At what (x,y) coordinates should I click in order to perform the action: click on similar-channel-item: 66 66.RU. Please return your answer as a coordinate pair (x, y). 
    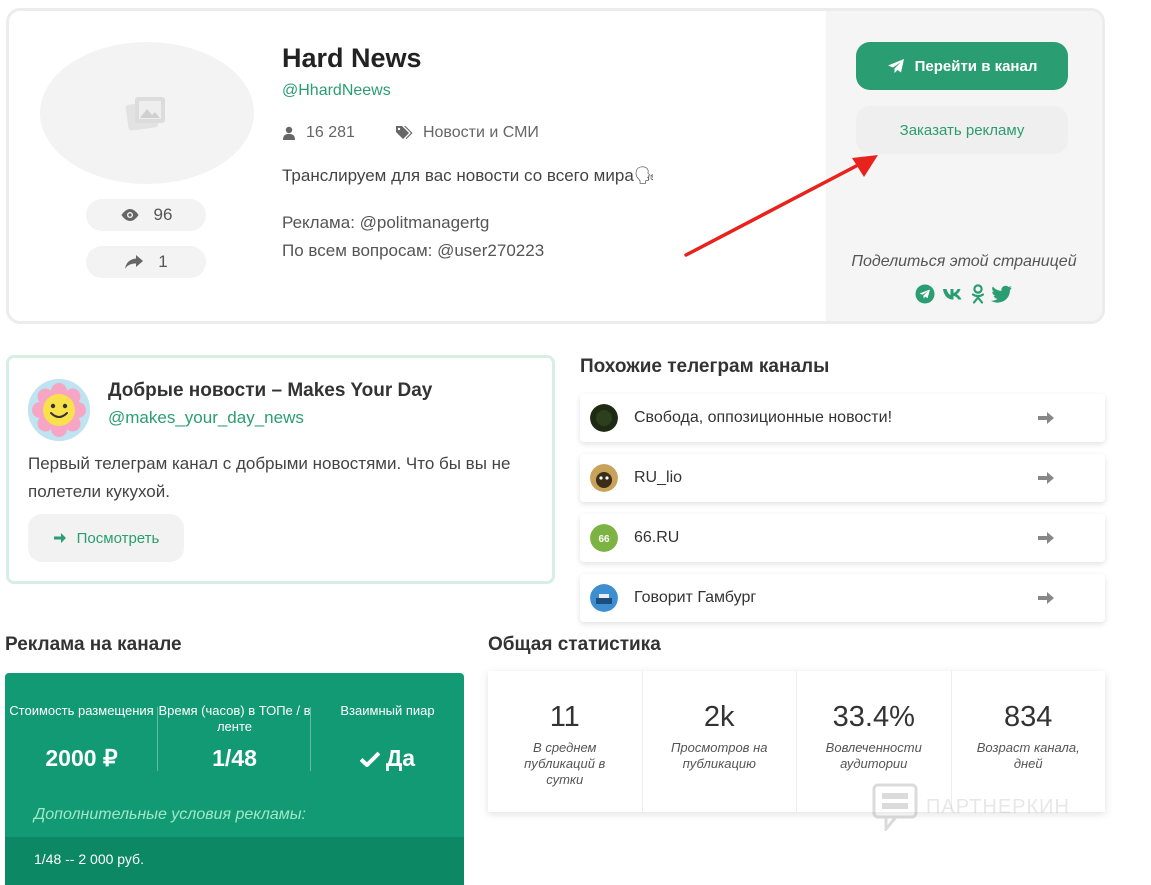
    Looking at the image, I should click on (842, 538).